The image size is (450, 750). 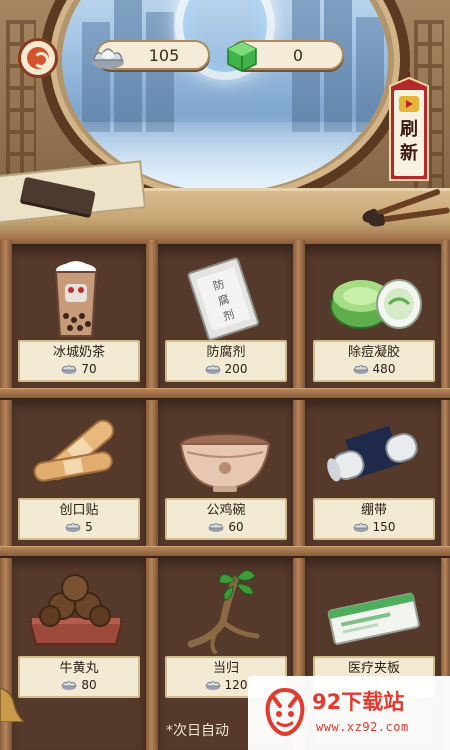 I want to click on watermark-url: www.xz92.com, so click(x=362, y=727).